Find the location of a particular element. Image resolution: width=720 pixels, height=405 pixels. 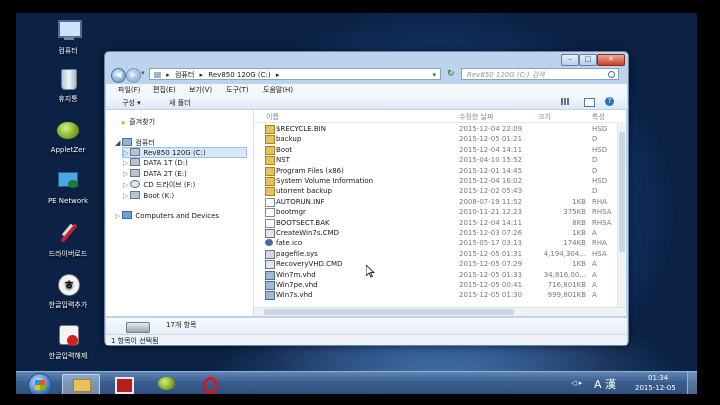

image-file-icon is located at coordinates (269, 243).